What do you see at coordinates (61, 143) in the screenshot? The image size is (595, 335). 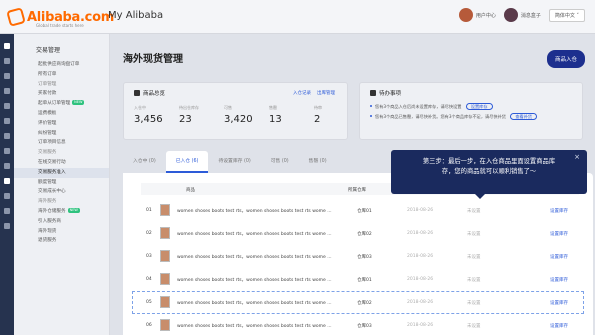 I see `sidebar-item: 订单项目信息` at bounding box center [61, 143].